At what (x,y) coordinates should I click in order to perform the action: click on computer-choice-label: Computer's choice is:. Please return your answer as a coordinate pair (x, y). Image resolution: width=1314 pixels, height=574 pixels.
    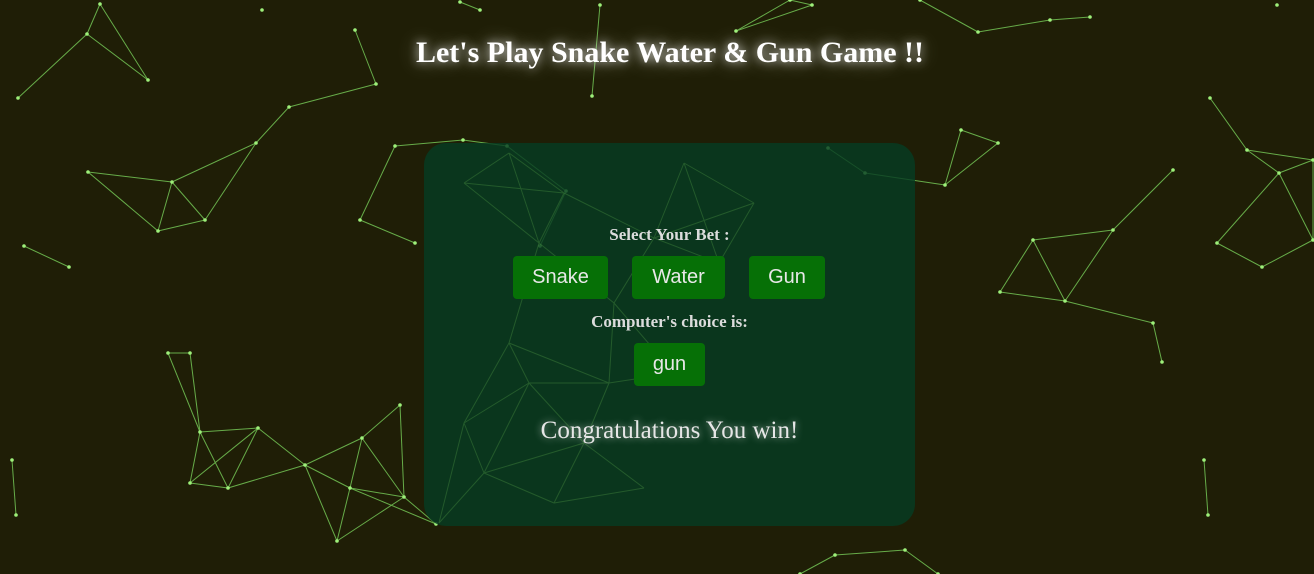
    Looking at the image, I should click on (669, 321).